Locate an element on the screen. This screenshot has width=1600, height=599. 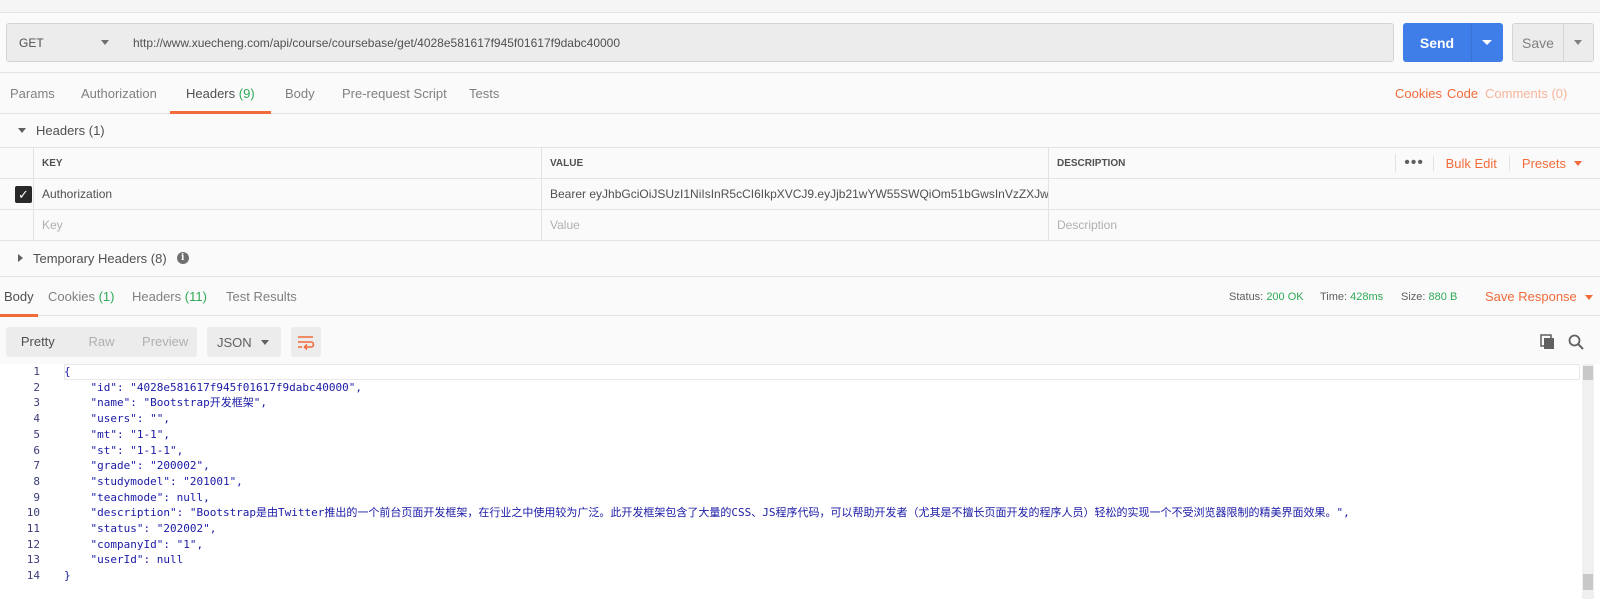
code-text: "grade": "200002", is located at coordinates (137, 466).